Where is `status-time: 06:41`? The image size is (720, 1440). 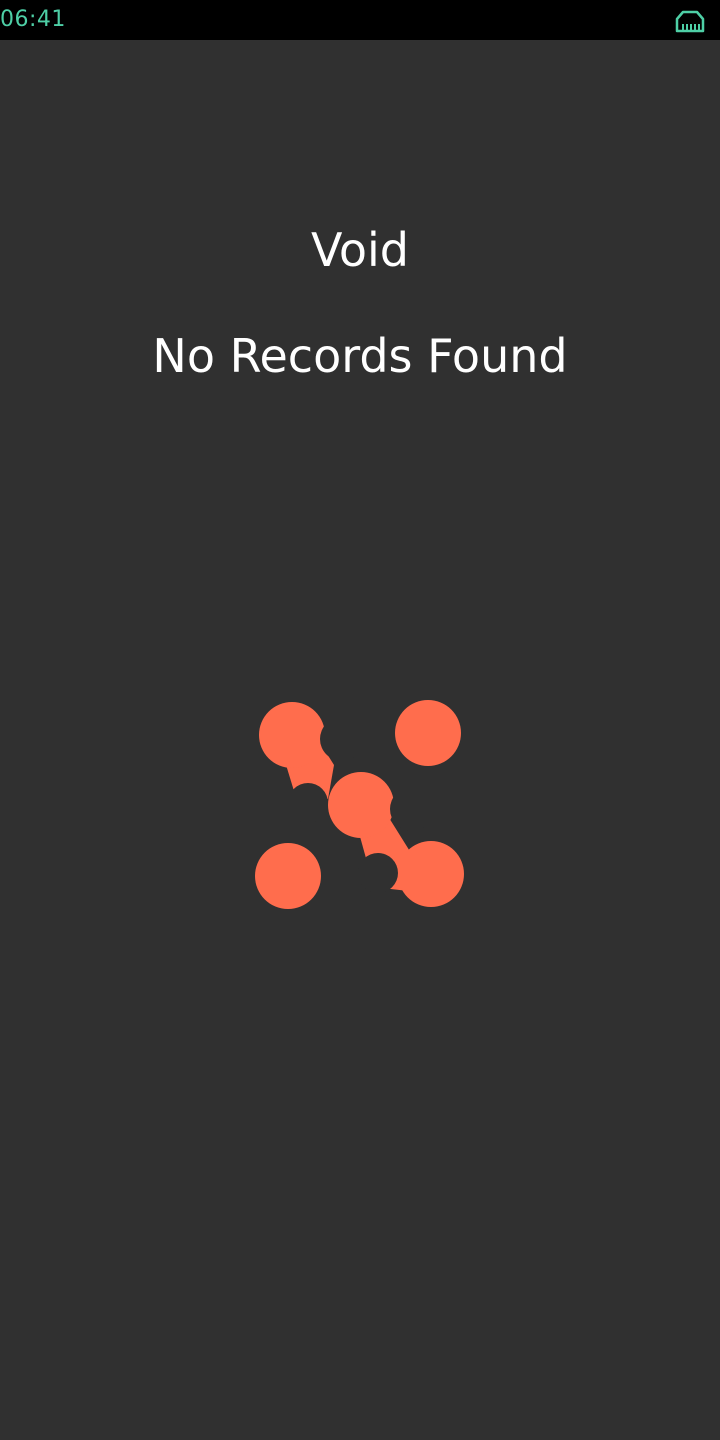 status-time: 06:41 is located at coordinates (33, 19).